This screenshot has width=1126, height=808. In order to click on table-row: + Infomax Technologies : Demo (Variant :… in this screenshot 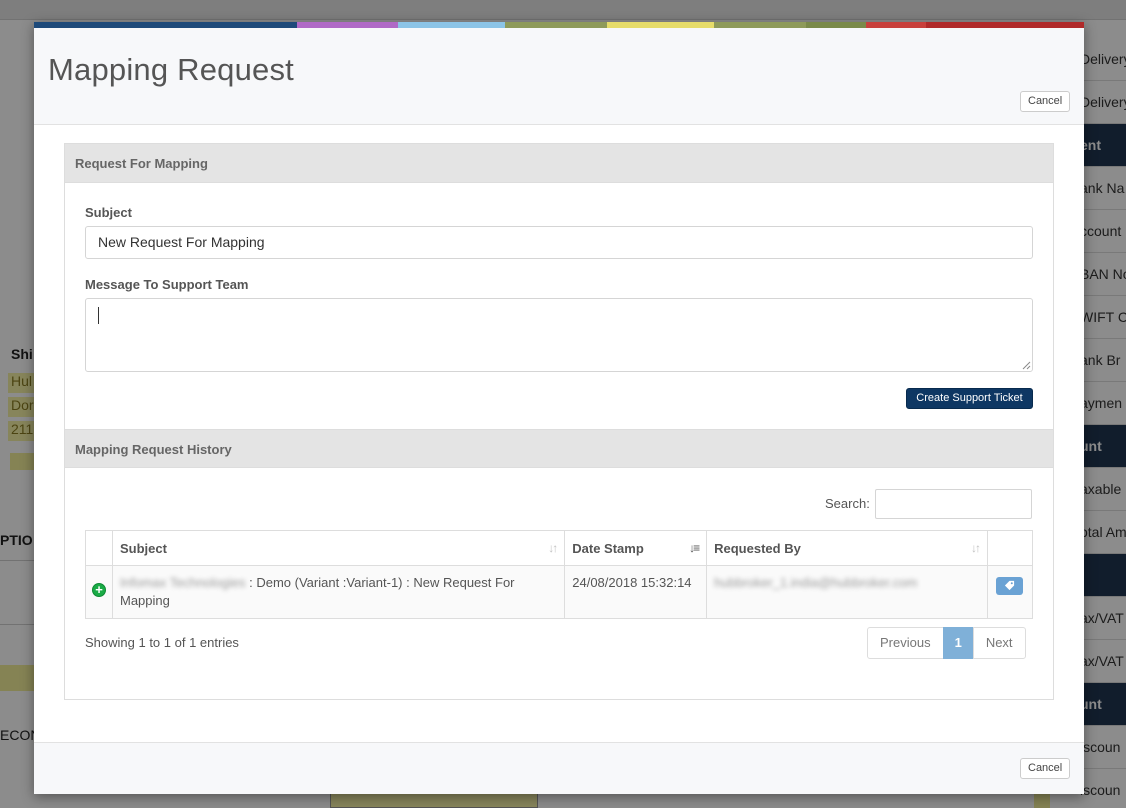, I will do `click(559, 592)`.